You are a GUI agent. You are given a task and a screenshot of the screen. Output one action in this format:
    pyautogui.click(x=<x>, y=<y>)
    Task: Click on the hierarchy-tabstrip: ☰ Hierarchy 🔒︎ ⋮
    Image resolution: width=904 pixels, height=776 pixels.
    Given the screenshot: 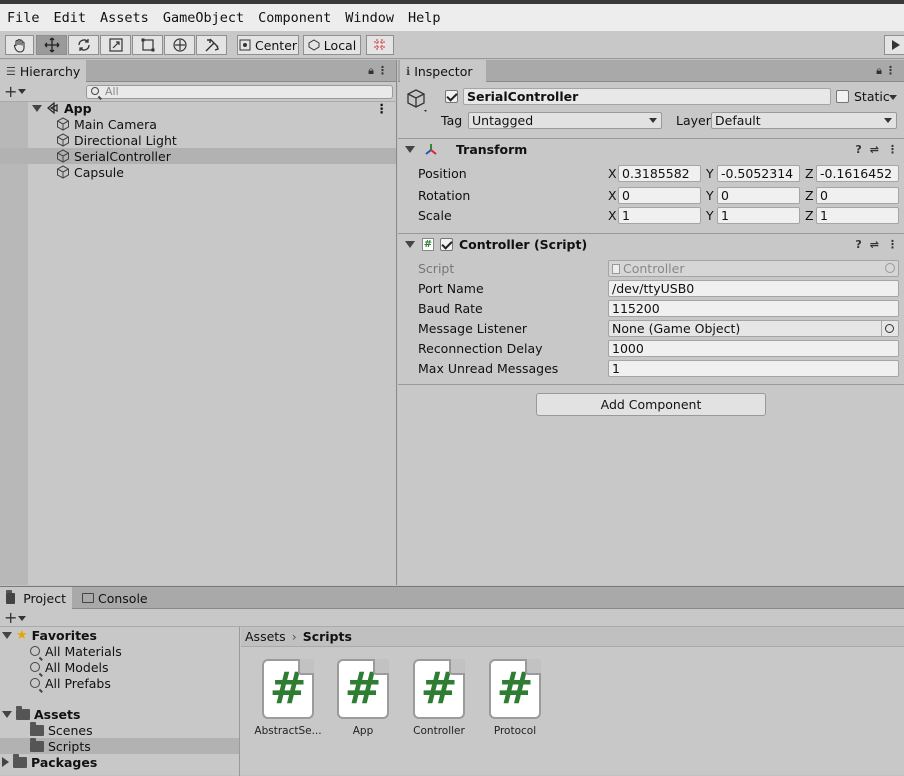 What is the action you would take?
    pyautogui.click(x=198, y=71)
    